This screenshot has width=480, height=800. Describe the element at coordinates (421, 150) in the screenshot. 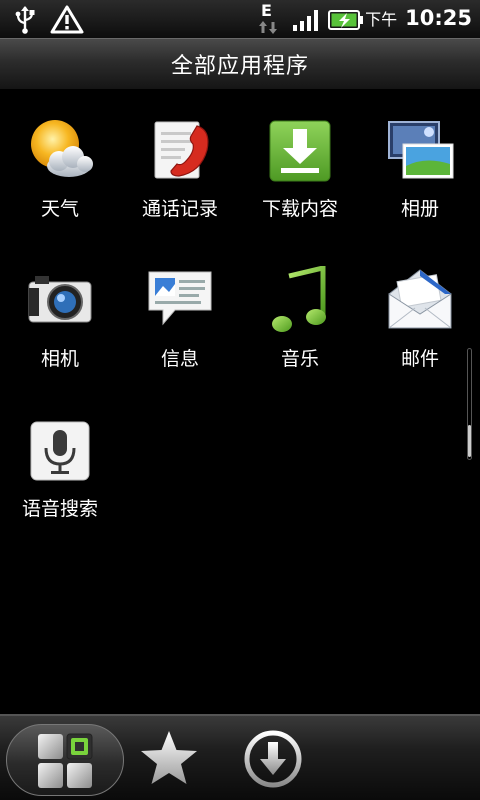

I see `gallery-icon` at that location.